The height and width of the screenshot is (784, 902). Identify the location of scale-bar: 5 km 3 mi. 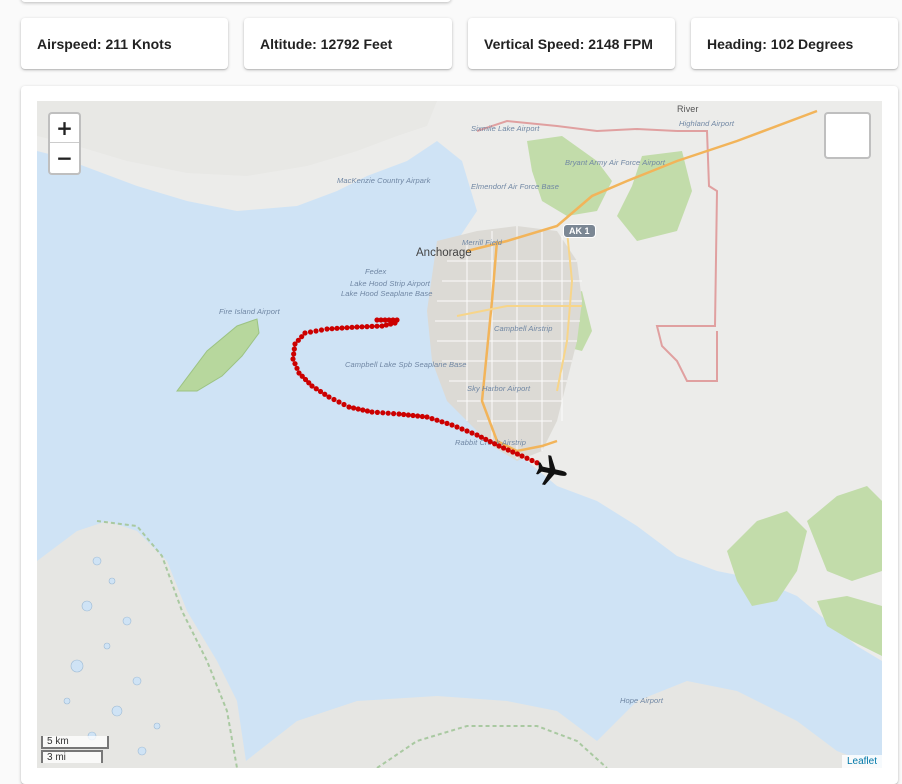
(75, 749).